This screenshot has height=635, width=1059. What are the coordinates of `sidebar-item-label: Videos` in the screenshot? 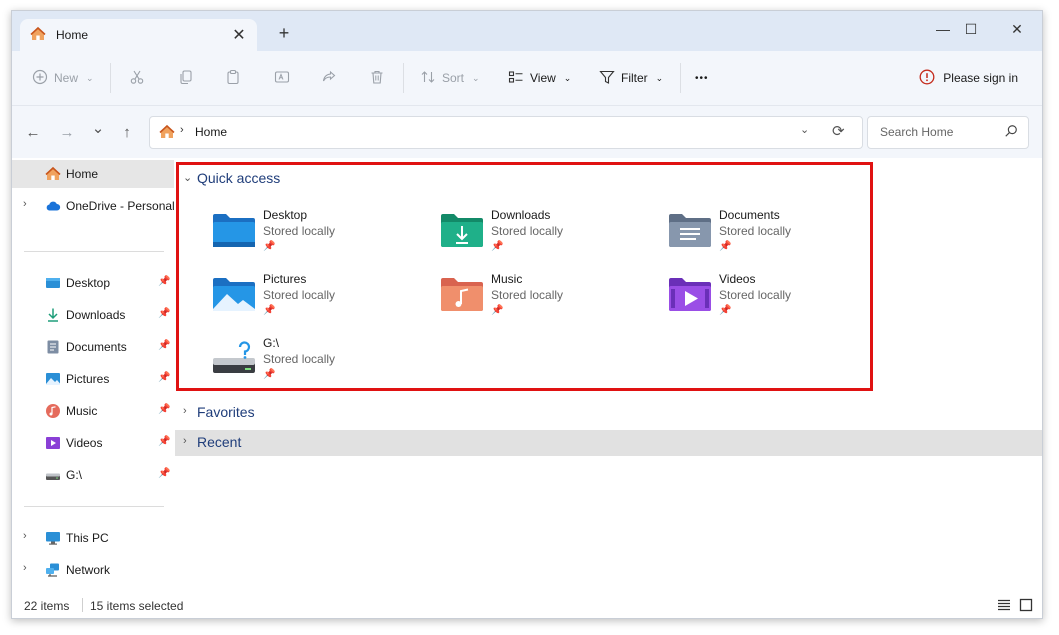 It's located at (84, 443).